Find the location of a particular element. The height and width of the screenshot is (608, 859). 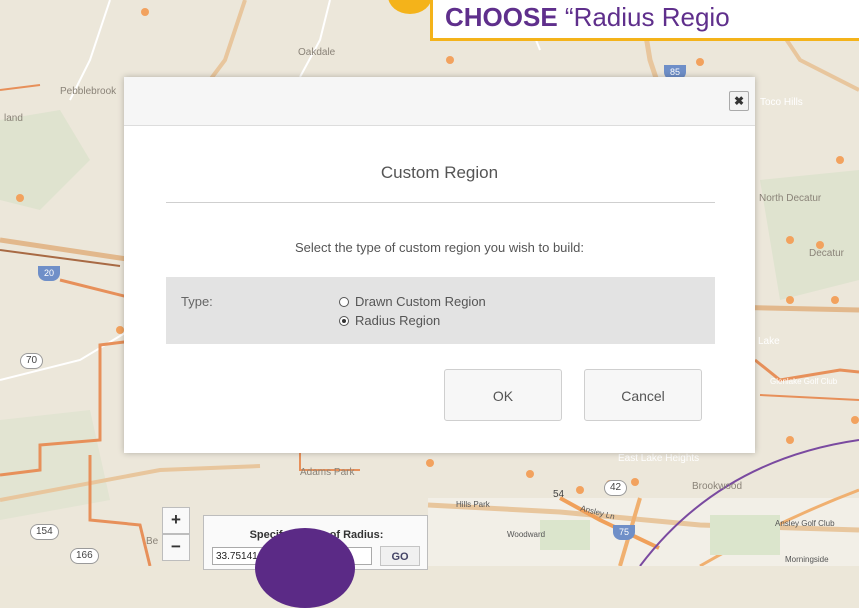

callout-text: CHOOSE “Radius Regio is located at coordinates (587, 17).